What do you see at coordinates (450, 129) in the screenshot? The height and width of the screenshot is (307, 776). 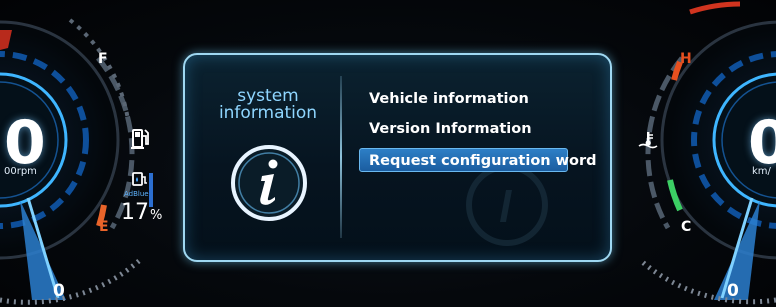 I see `menu-item-version-information: Version Information` at bounding box center [450, 129].